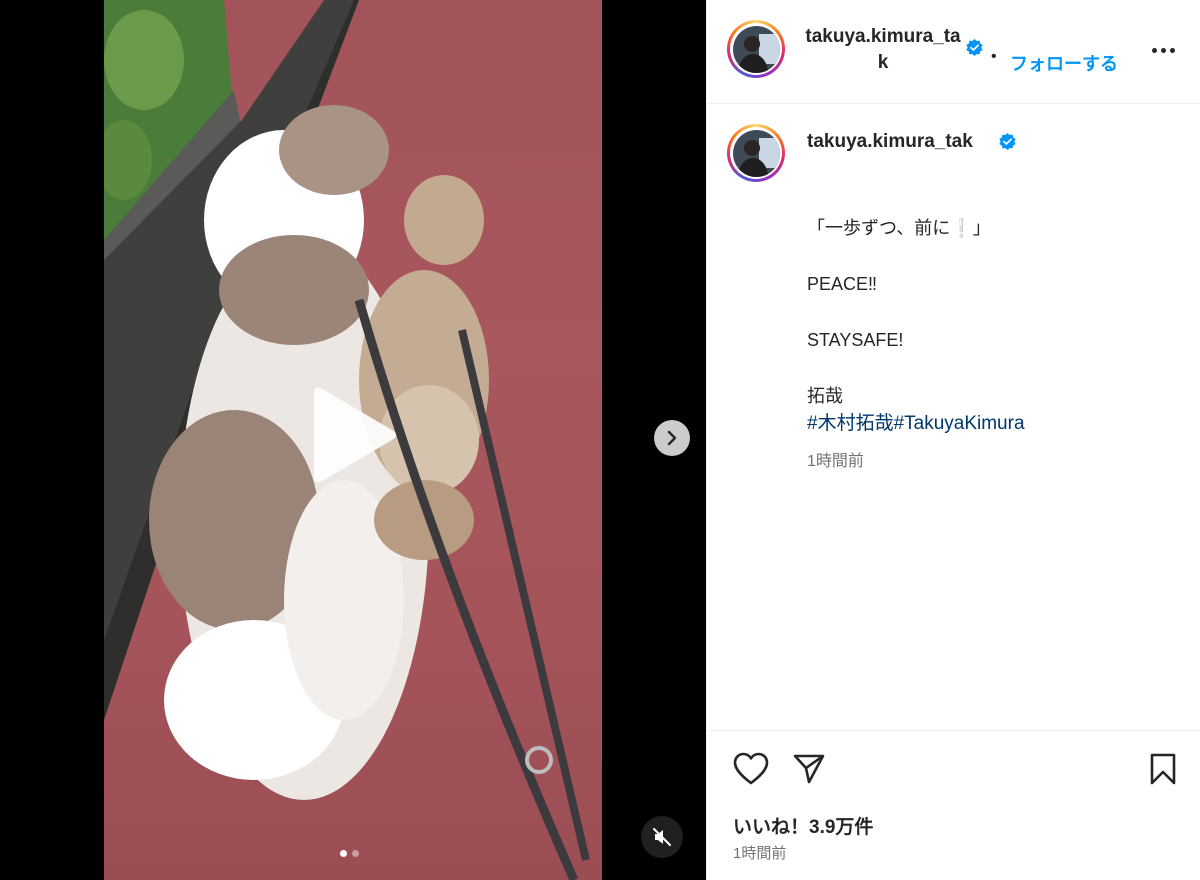 This screenshot has height=880, width=1200. I want to click on action-bar: いいね！3.9万件 1時間前, so click(953, 805).